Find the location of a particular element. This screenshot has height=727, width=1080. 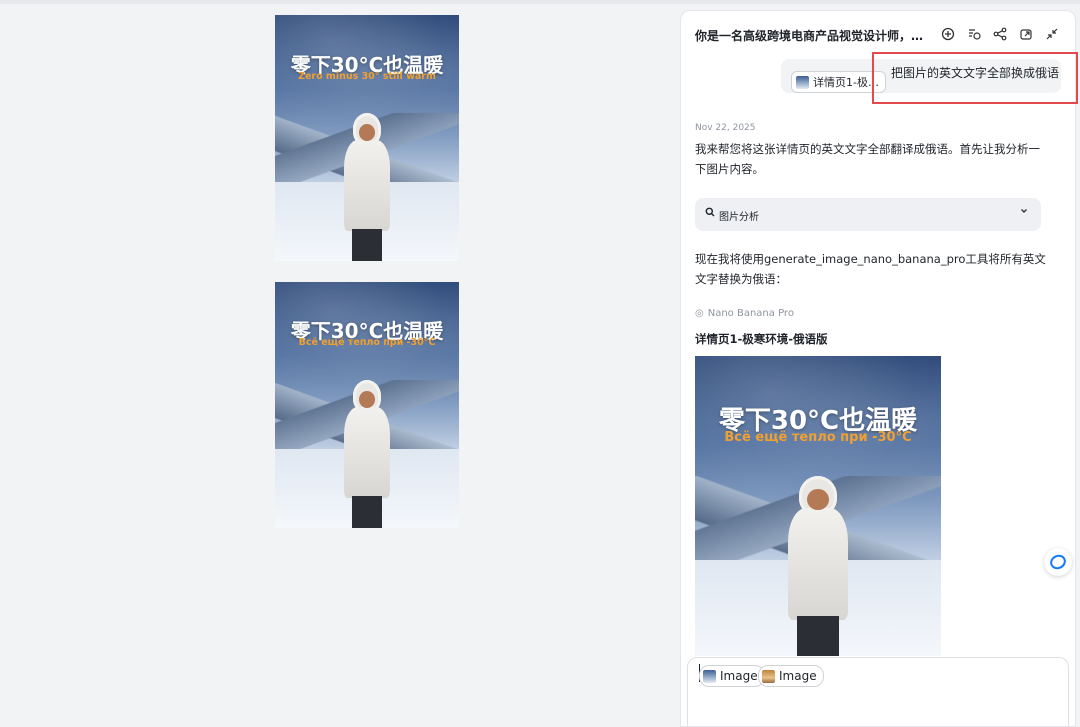

collapse-icon is located at coordinates (1052, 34).